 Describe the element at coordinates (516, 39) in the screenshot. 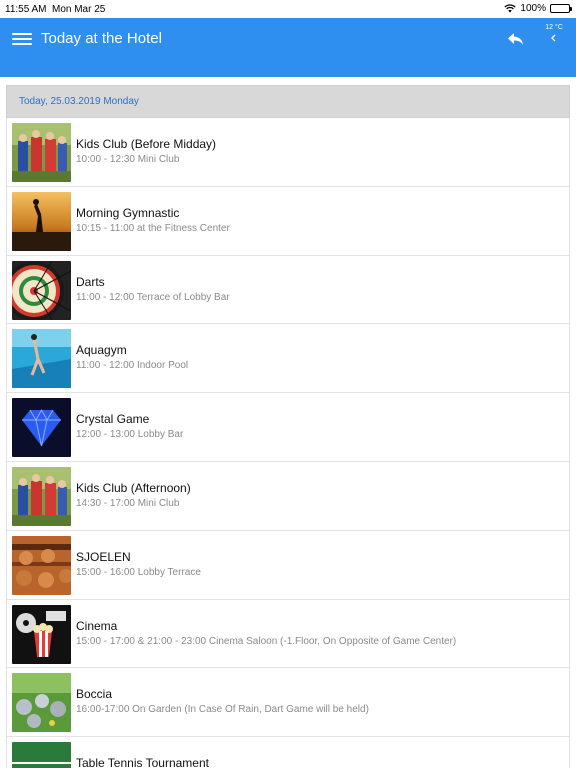

I see `back-arrow-icon` at that location.